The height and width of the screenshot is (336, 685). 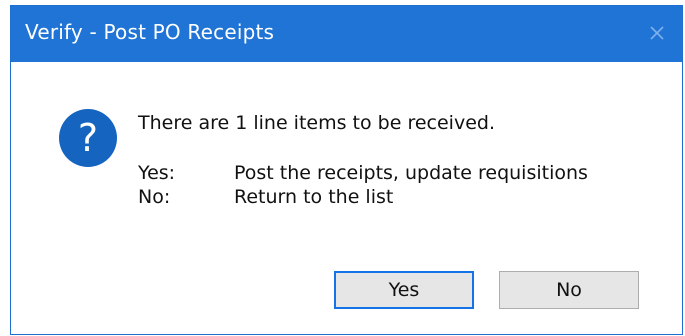 I want to click on option-no-description: Return to the list, so click(x=314, y=197).